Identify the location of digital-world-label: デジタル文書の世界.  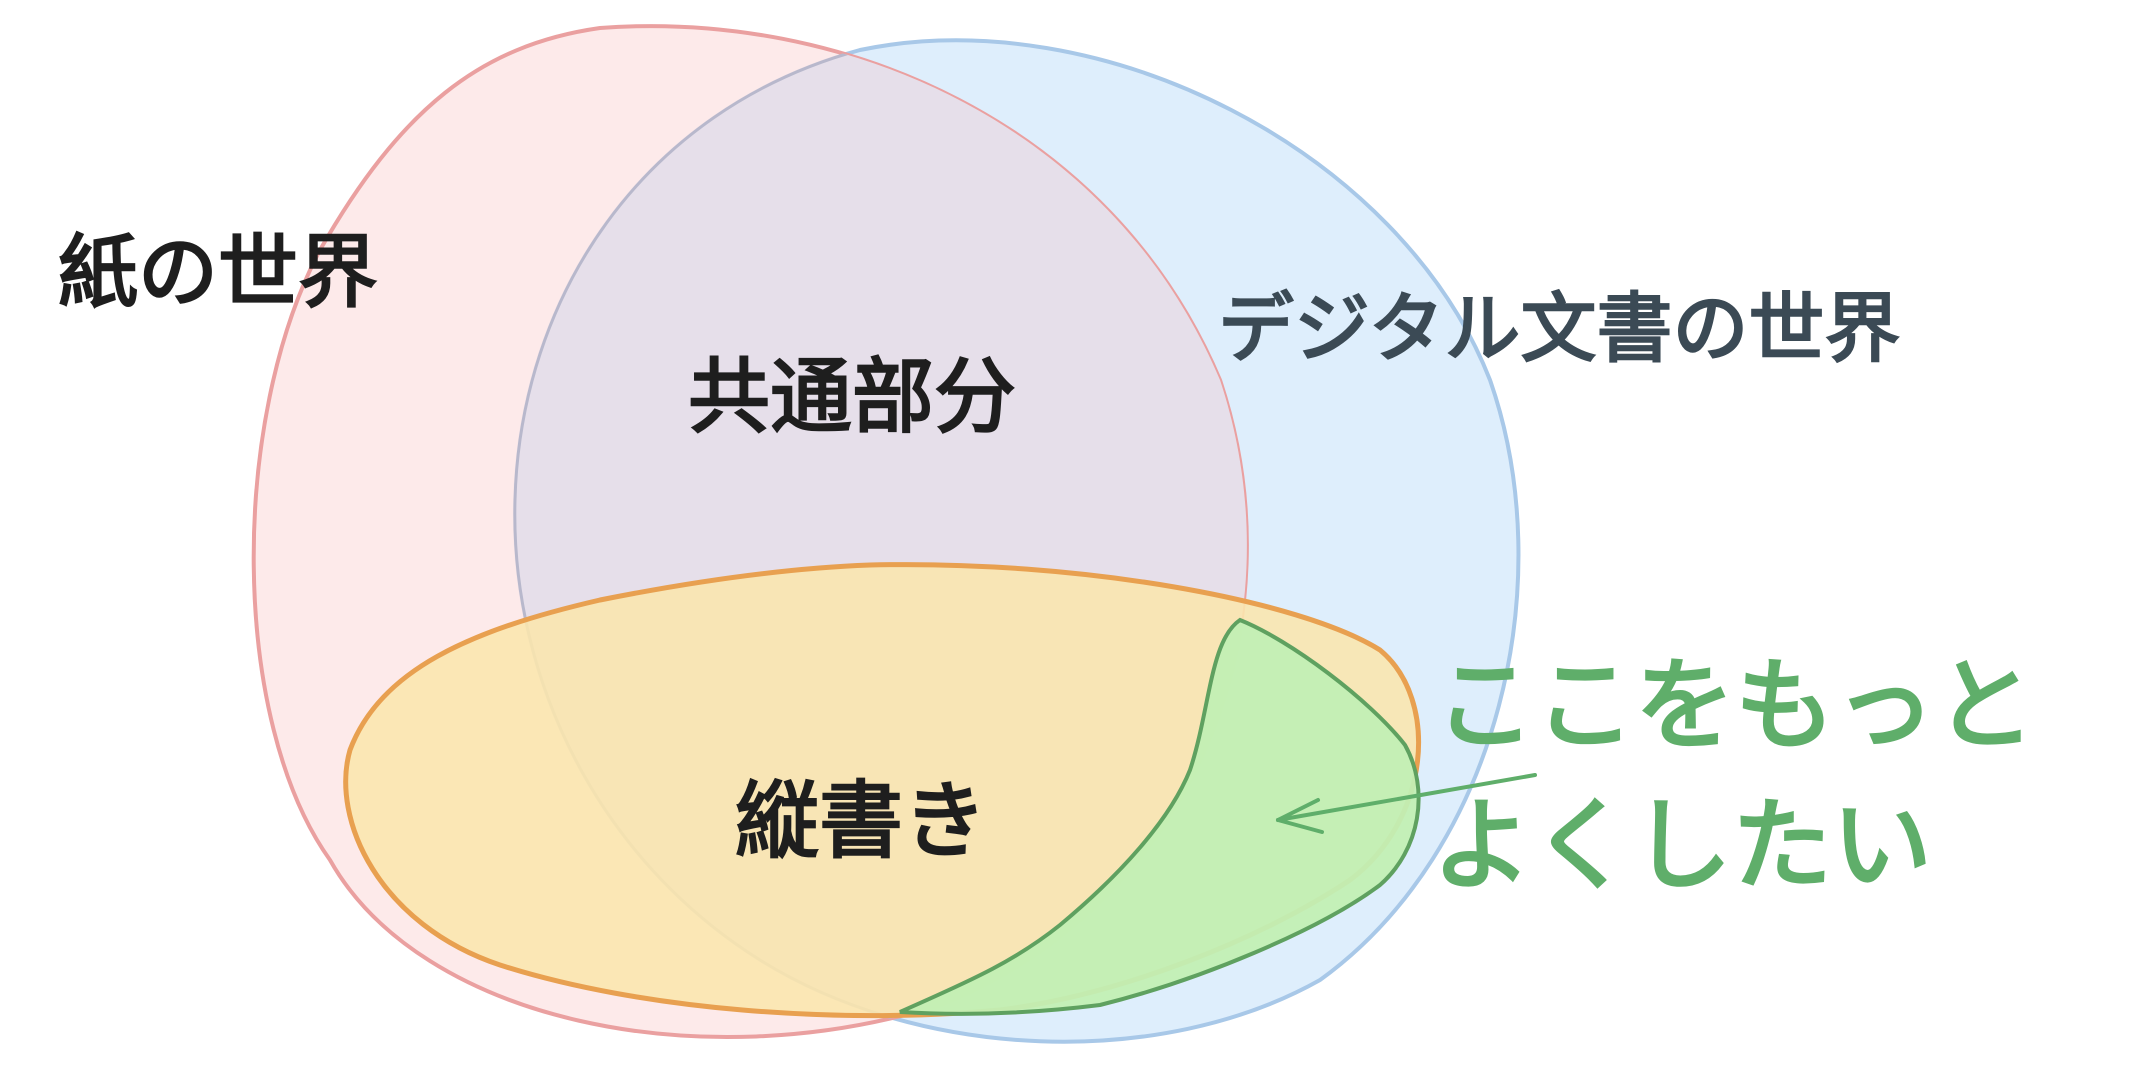
(1559, 328).